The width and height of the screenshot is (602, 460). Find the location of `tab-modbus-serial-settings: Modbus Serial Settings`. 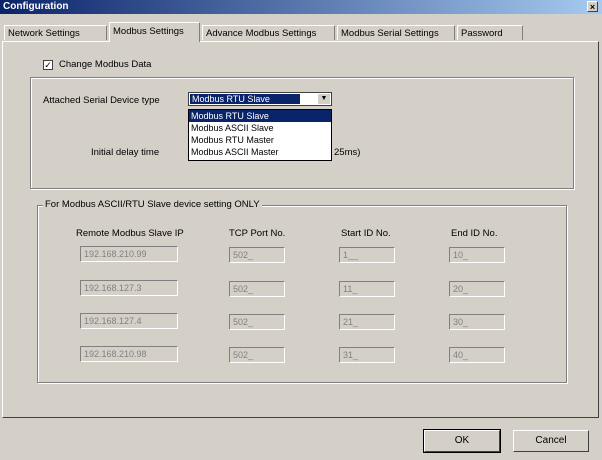

tab-modbus-serial-settings: Modbus Serial Settings is located at coordinates (396, 32).